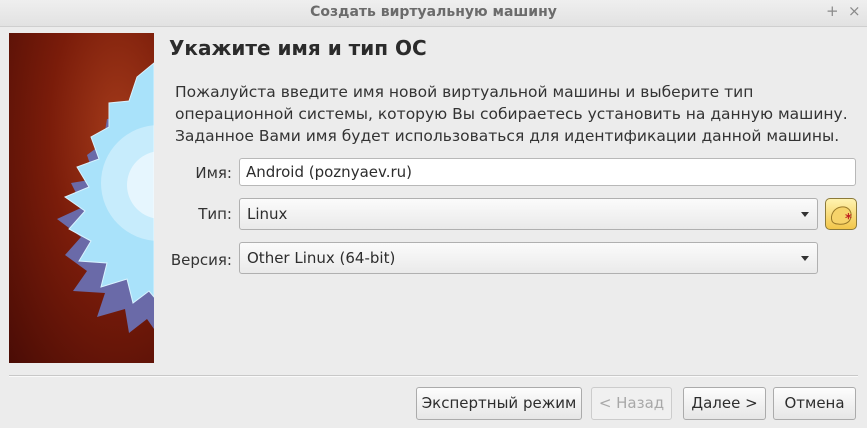 The image size is (867, 428). I want to click on expert-mode-button: Экспертный режим, so click(499, 403).